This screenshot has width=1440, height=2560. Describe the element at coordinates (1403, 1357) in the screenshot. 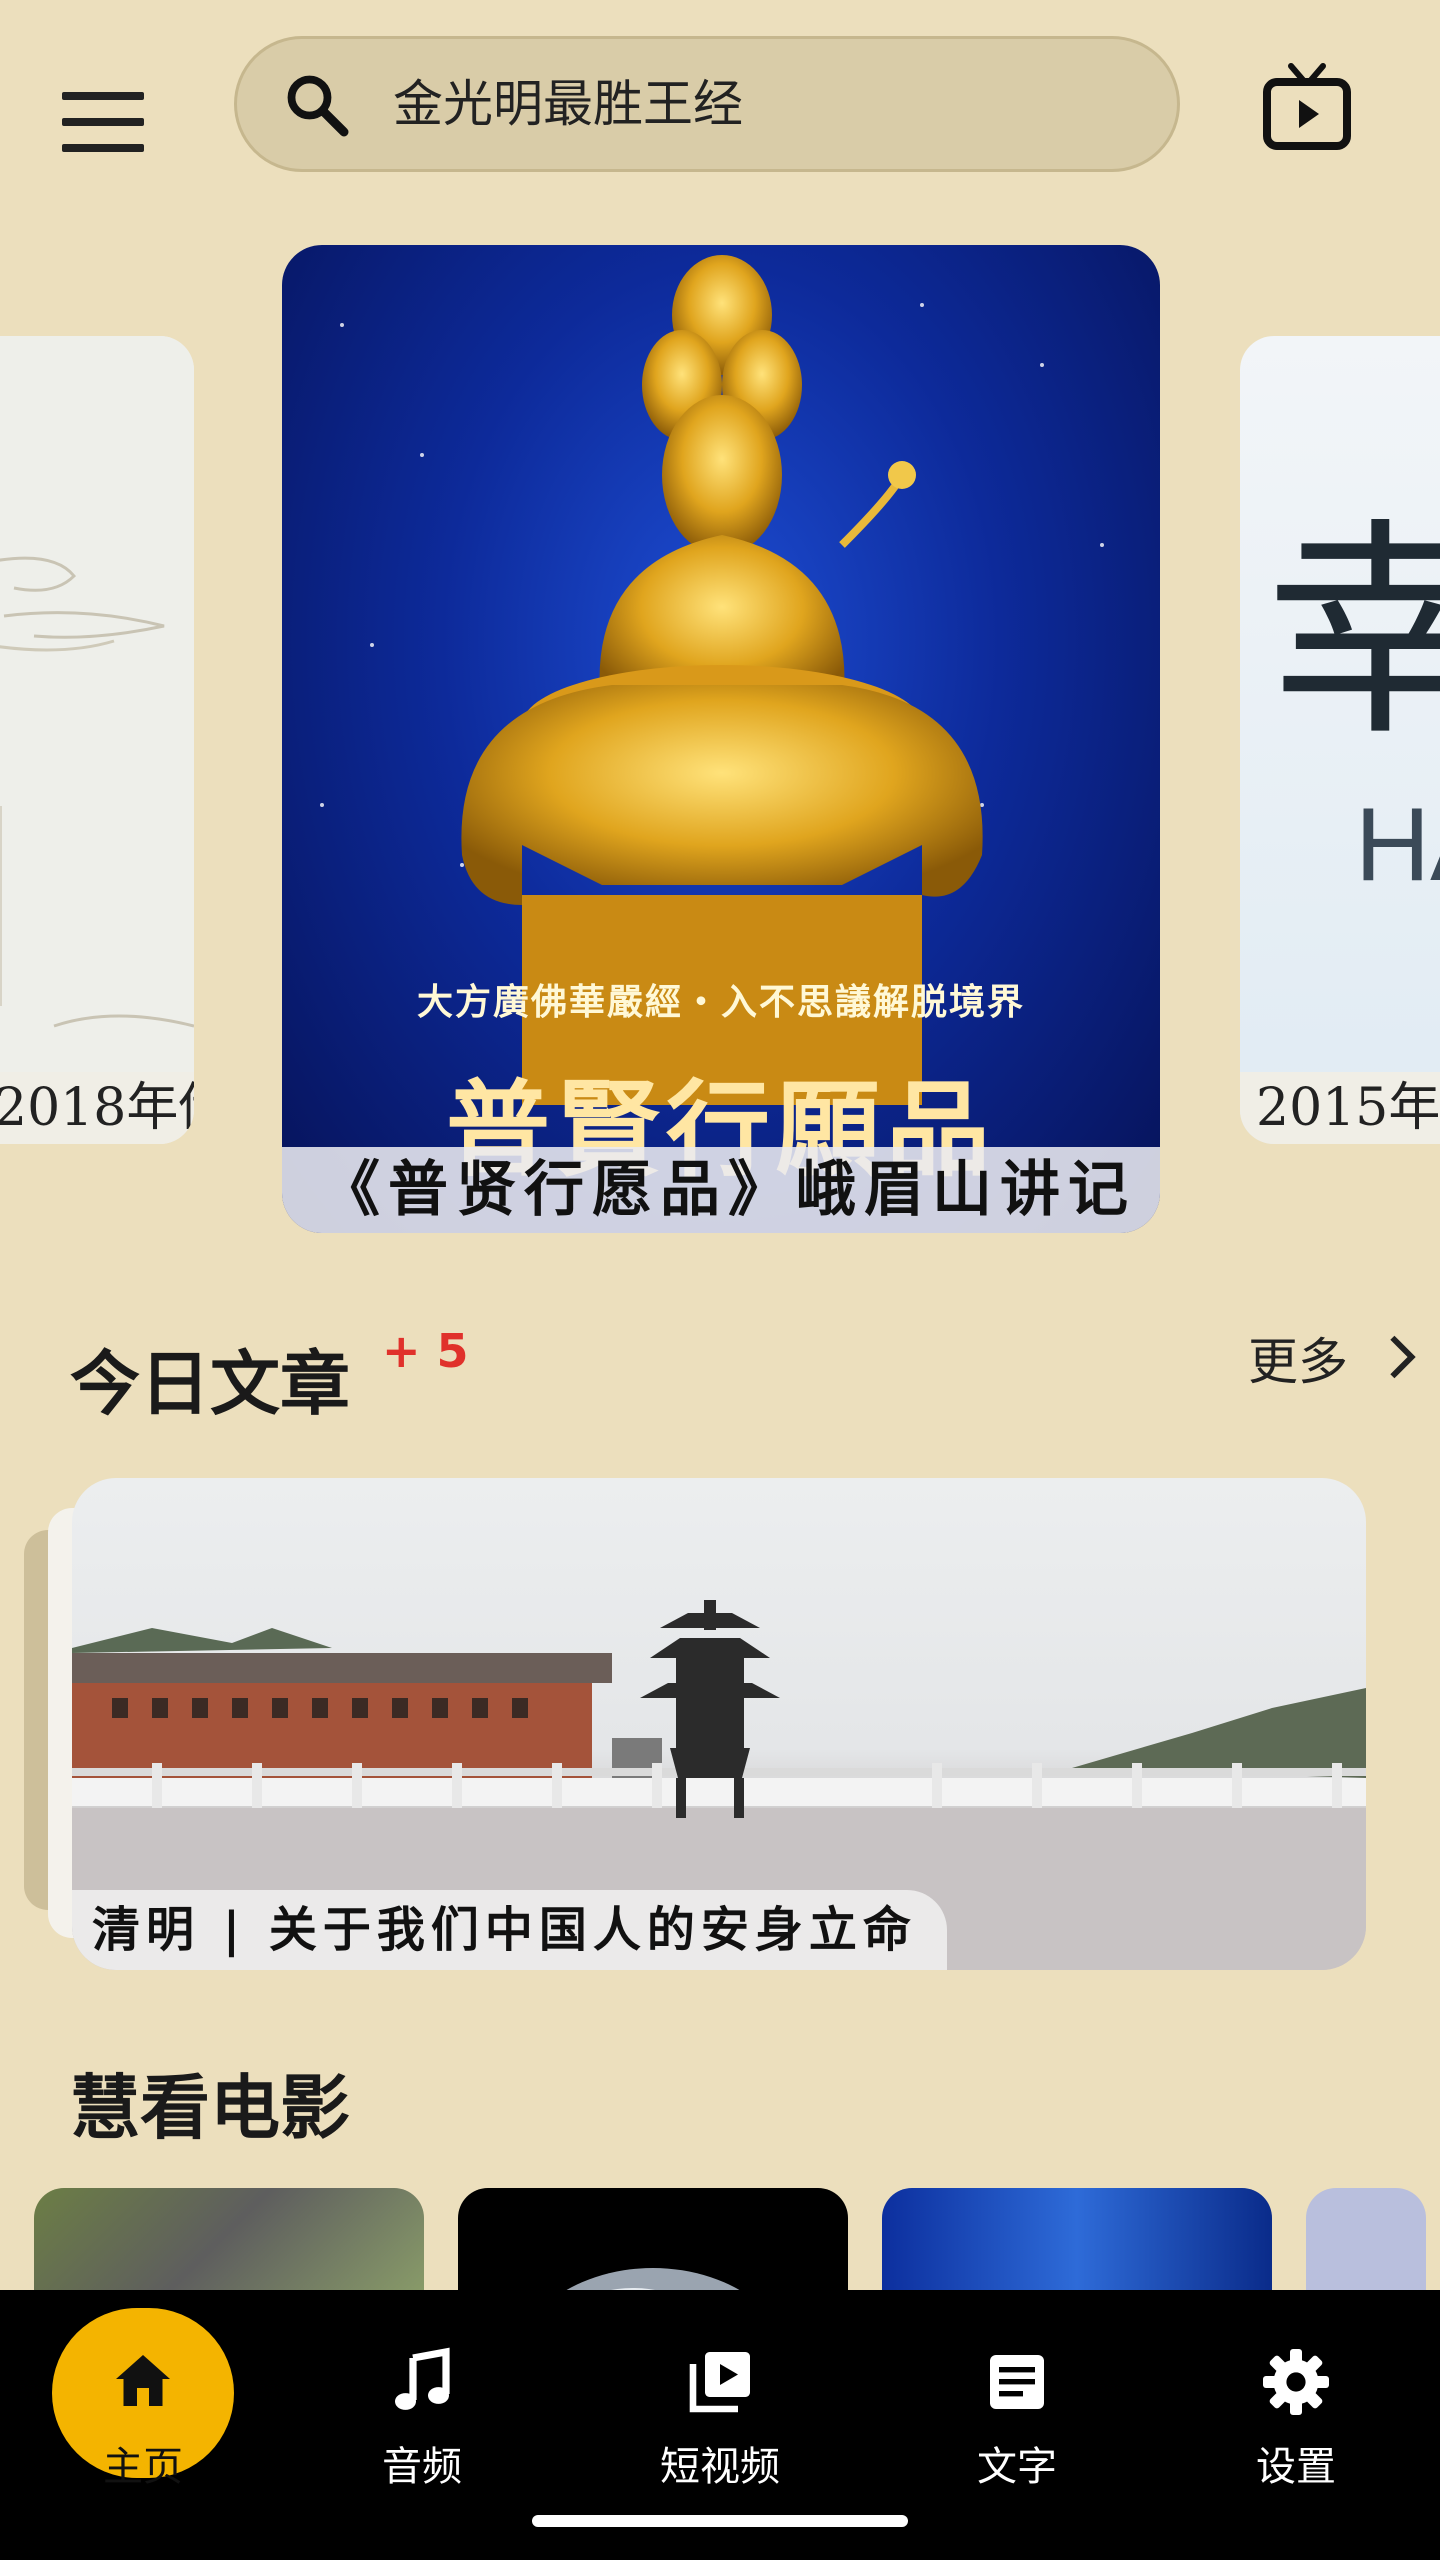

I see `chevron-right-icon` at that location.